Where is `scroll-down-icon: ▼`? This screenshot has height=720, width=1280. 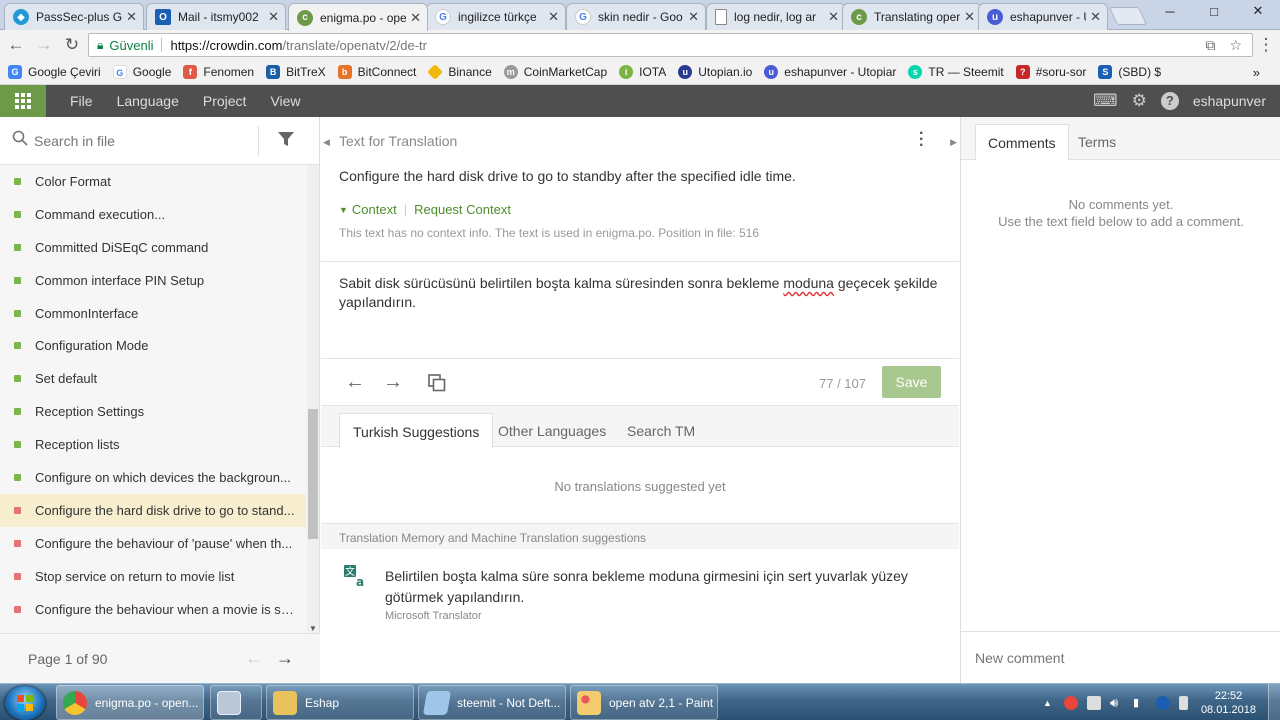 scroll-down-icon: ▼ is located at coordinates (313, 628).